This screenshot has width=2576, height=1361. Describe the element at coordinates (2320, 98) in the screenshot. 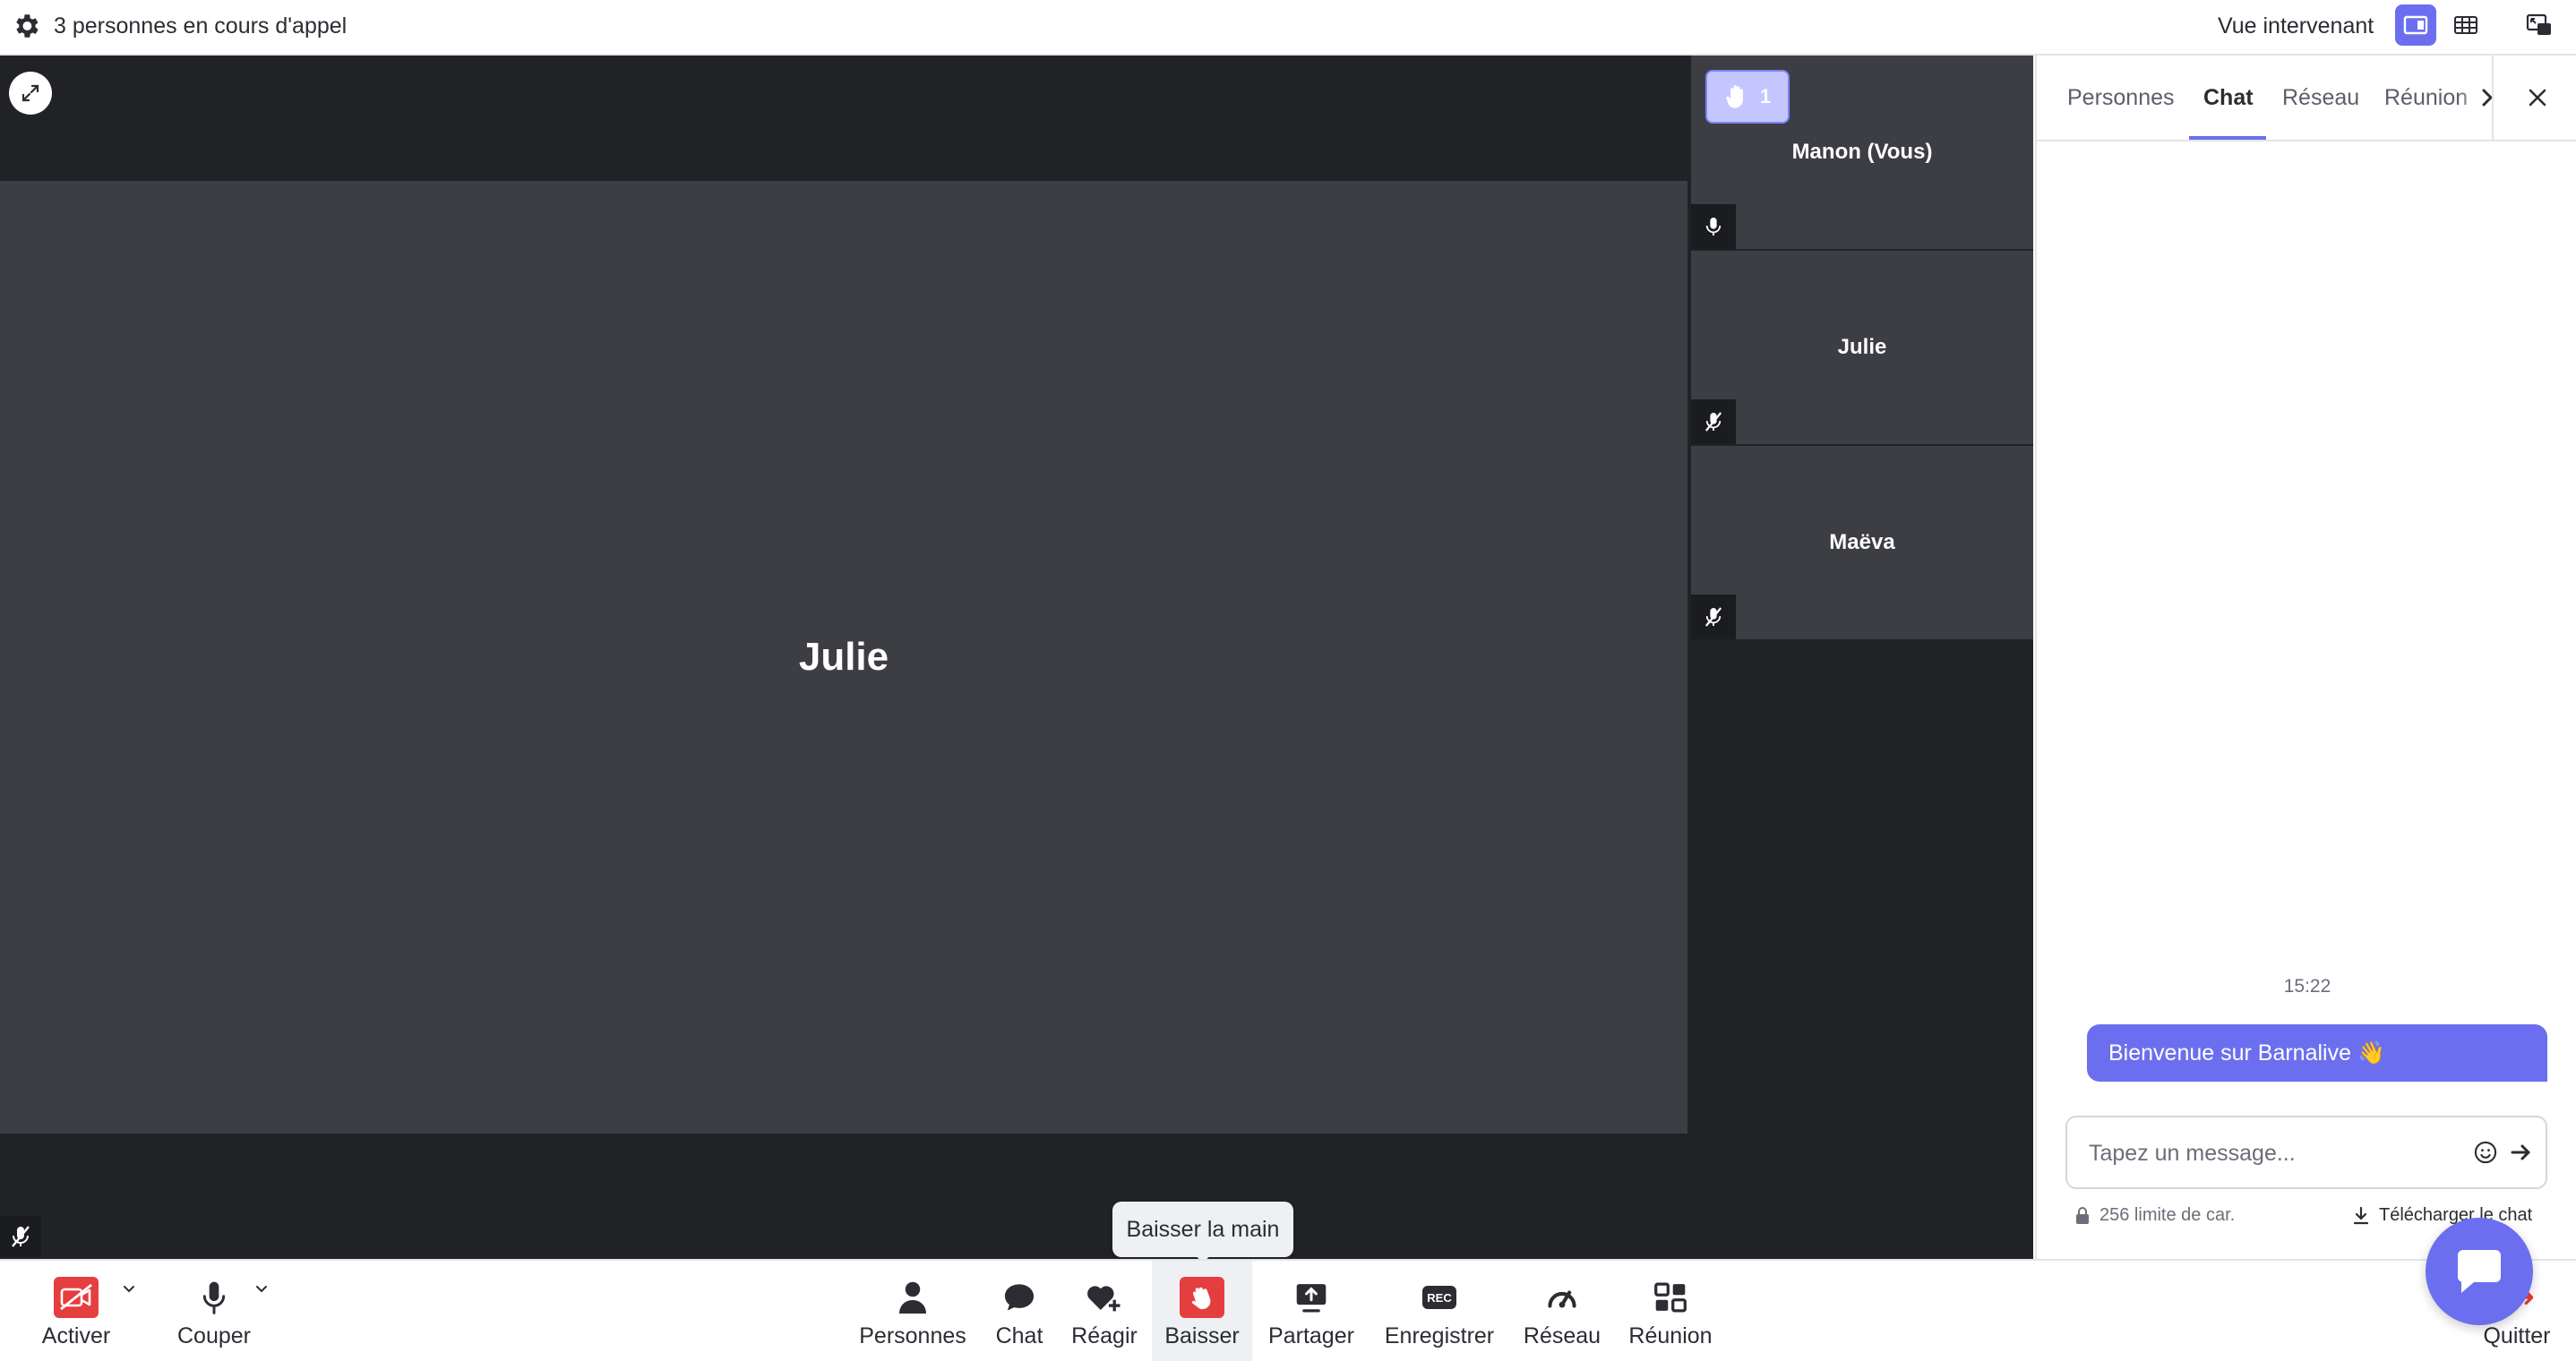

I see `tab-network: Réseau` at that location.